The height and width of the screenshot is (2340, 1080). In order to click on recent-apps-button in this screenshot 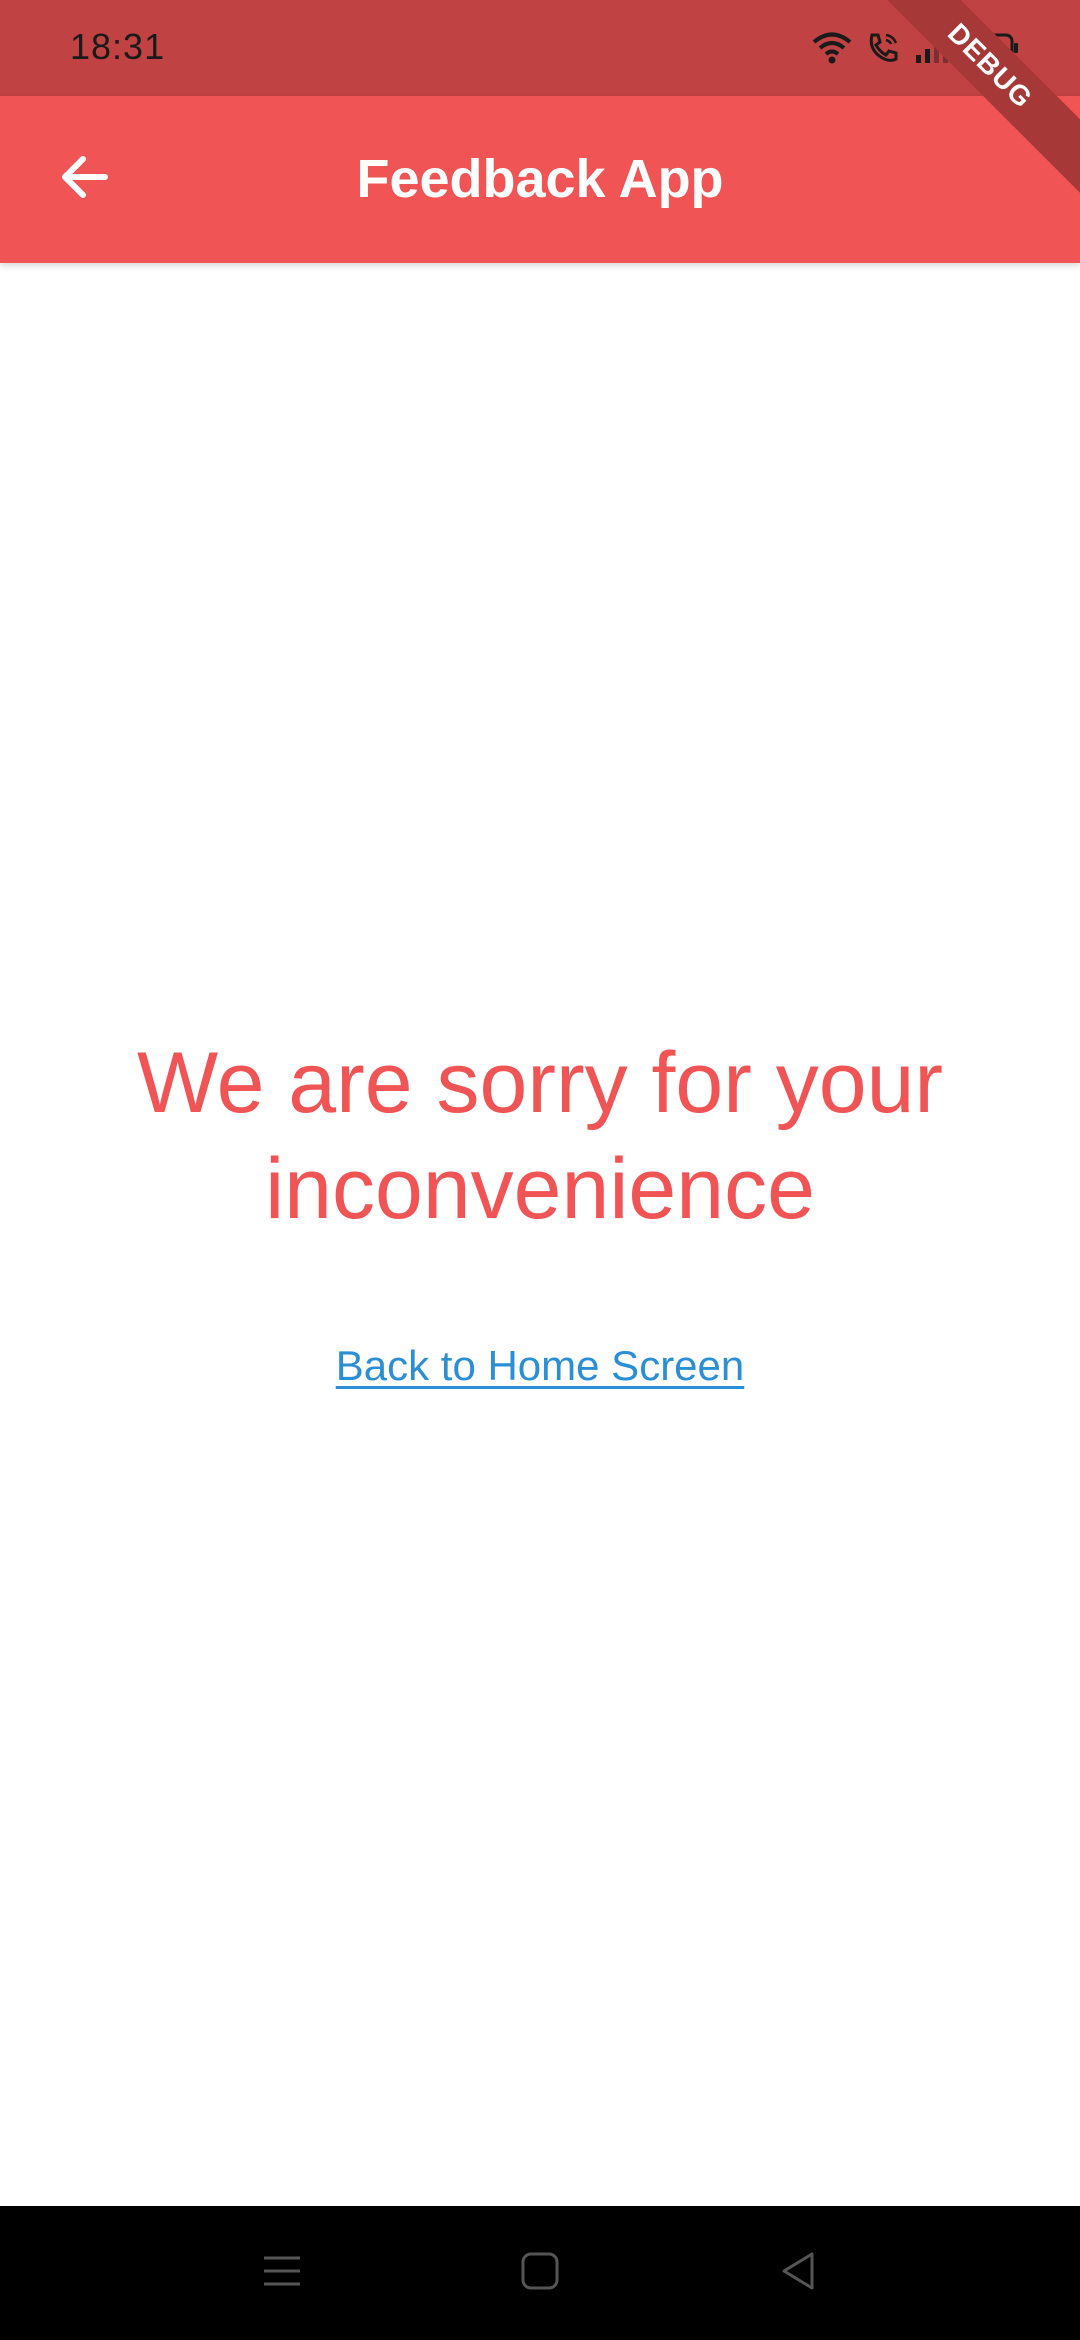, I will do `click(282, 2273)`.